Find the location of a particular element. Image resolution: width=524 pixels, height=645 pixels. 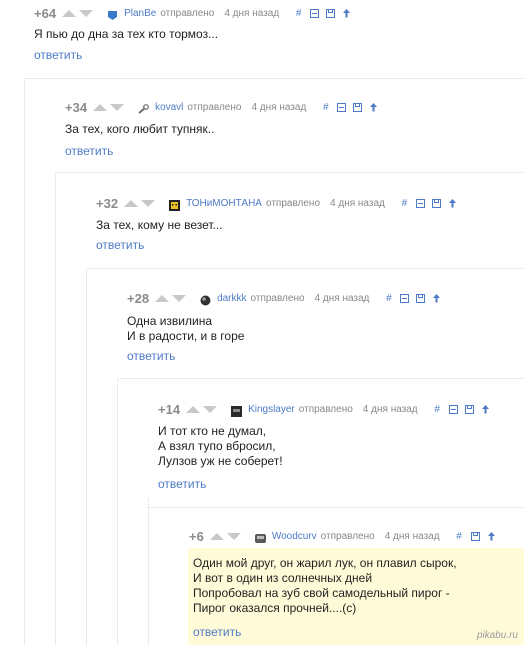

comment-score: +28 is located at coordinates (138, 298).